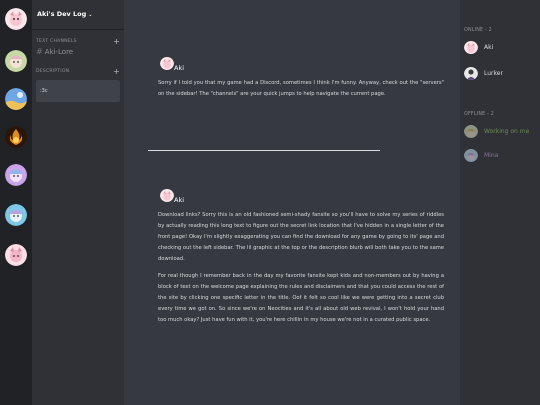  Describe the element at coordinates (264, 150) in the screenshot. I see `divider` at that location.